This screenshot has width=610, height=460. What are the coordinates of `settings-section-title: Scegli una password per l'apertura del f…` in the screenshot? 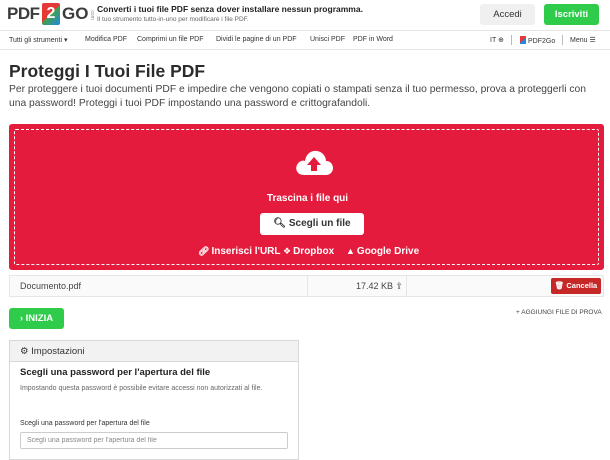 It's located at (115, 372).